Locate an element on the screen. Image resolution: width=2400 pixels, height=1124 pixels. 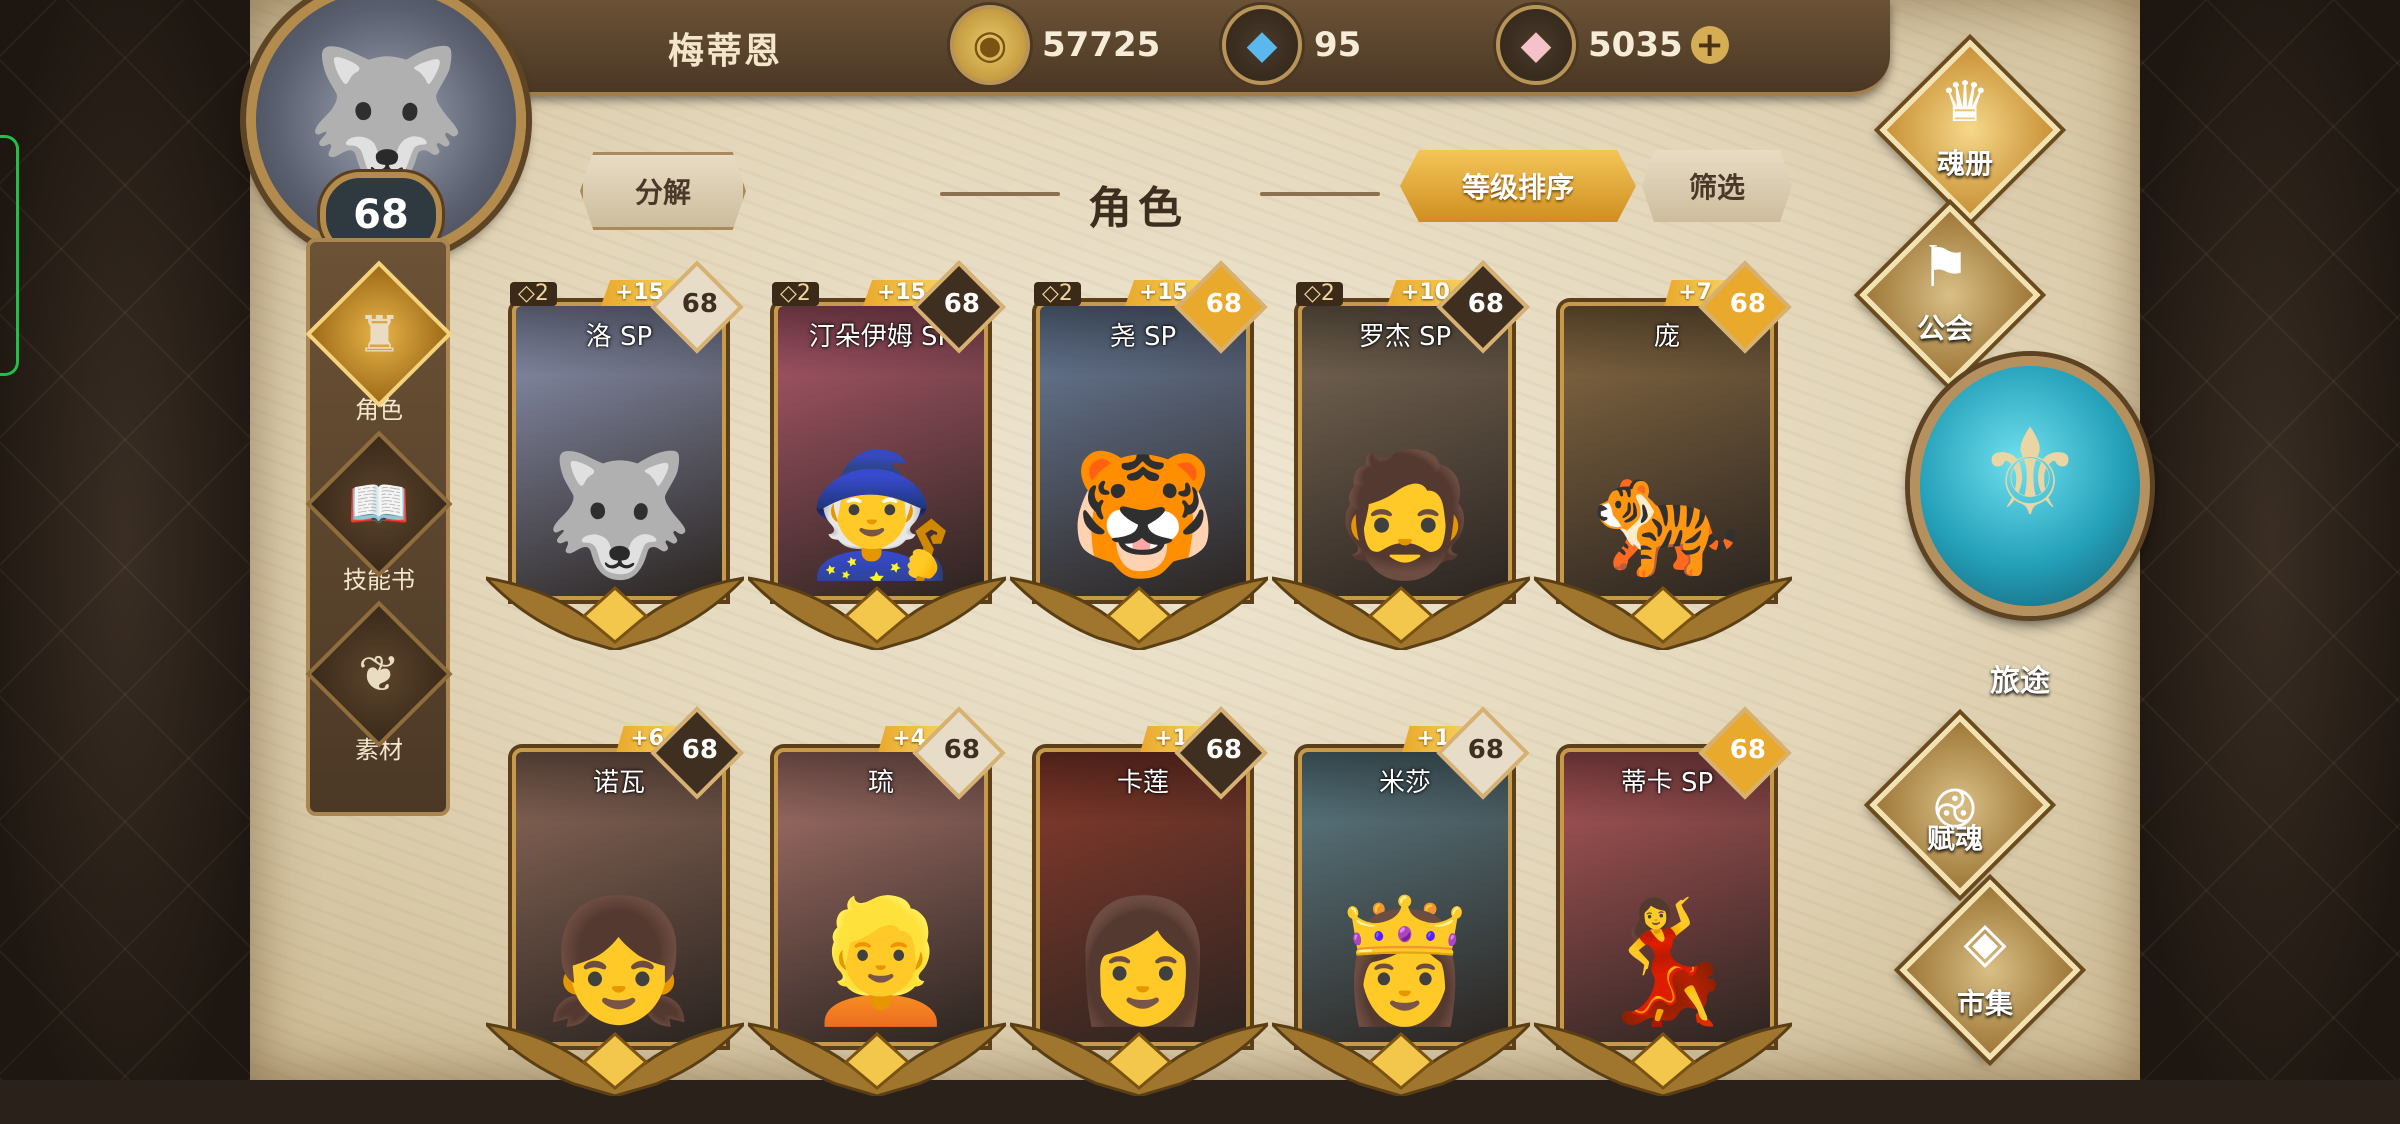
character-card: 👱 琉 +4 68 is located at coordinates (877, 915).